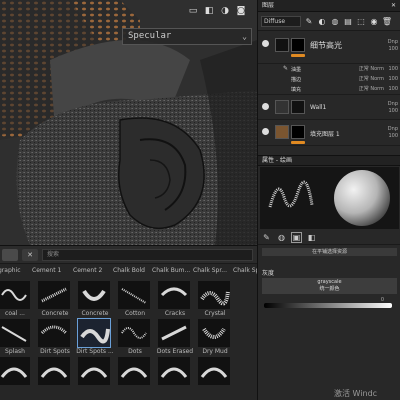 Image resolution: width=400 pixels, height=400 pixels. I want to click on activation-watermark: 激活 Windc, so click(356, 393).